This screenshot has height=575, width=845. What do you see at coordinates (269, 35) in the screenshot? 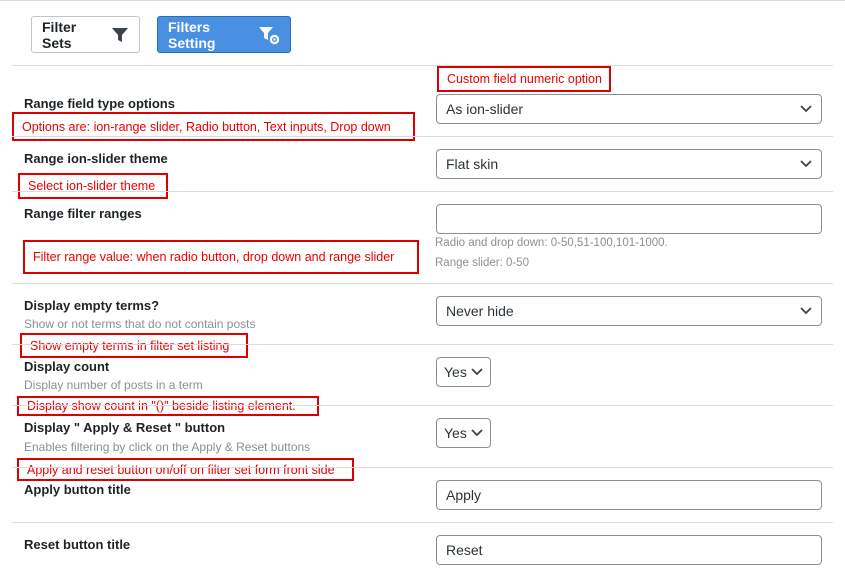
I see `filter-gear-icon` at bounding box center [269, 35].